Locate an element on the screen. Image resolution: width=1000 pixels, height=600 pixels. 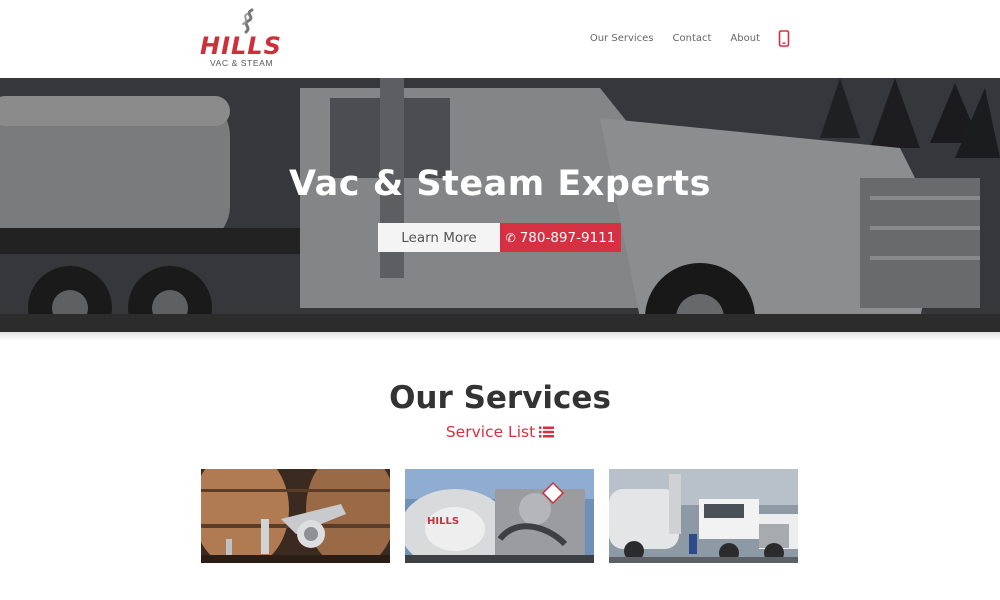
learn-more-button: Learn More is located at coordinates (439, 237).